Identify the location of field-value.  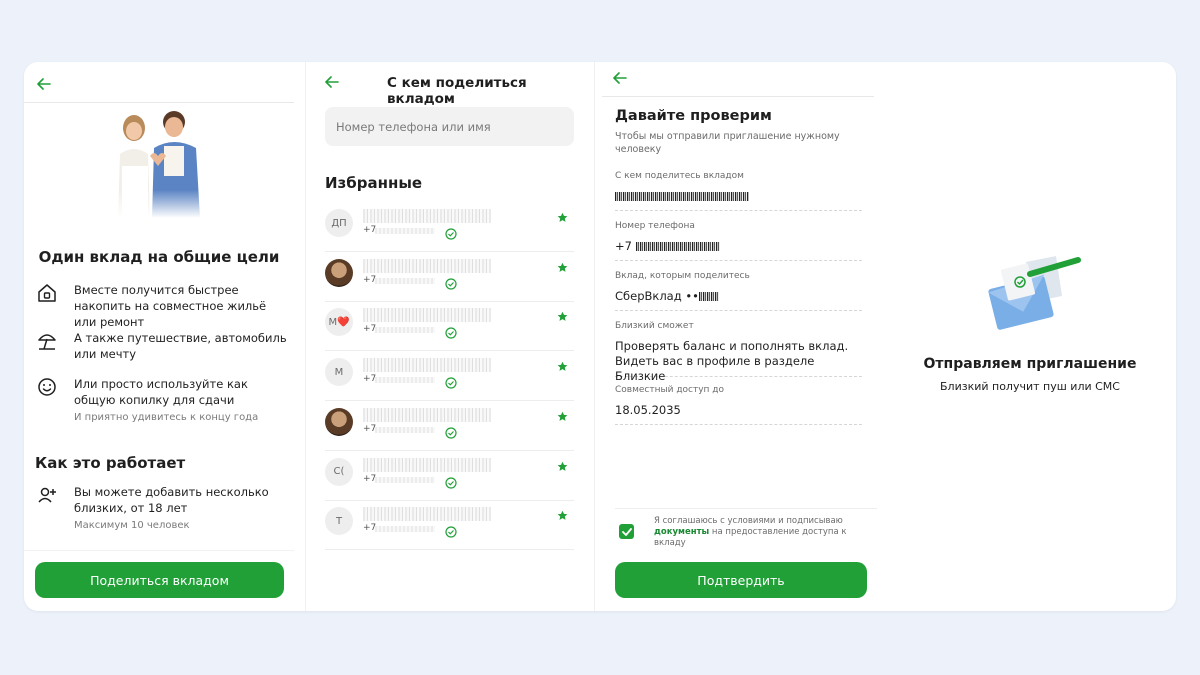
(738, 196).